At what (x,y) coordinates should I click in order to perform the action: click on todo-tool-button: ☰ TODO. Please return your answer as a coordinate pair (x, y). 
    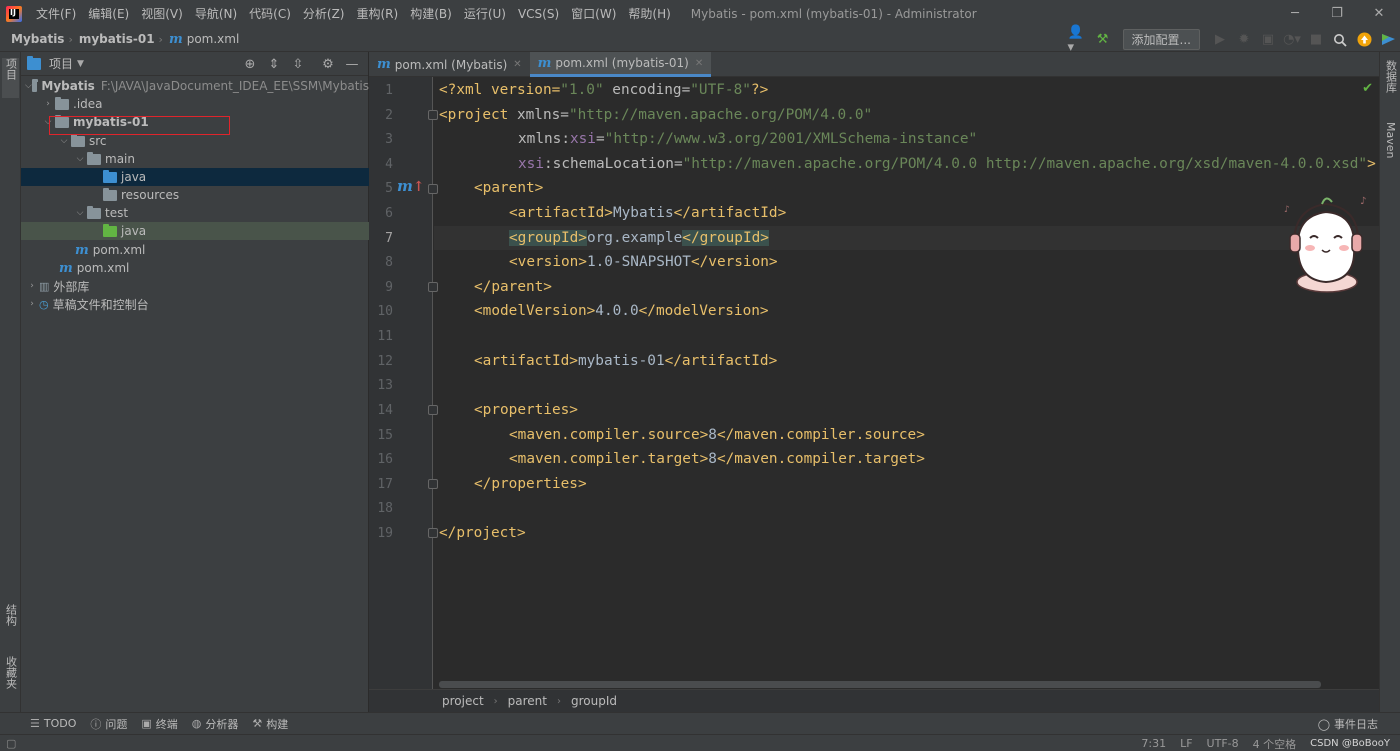
    Looking at the image, I should click on (53, 723).